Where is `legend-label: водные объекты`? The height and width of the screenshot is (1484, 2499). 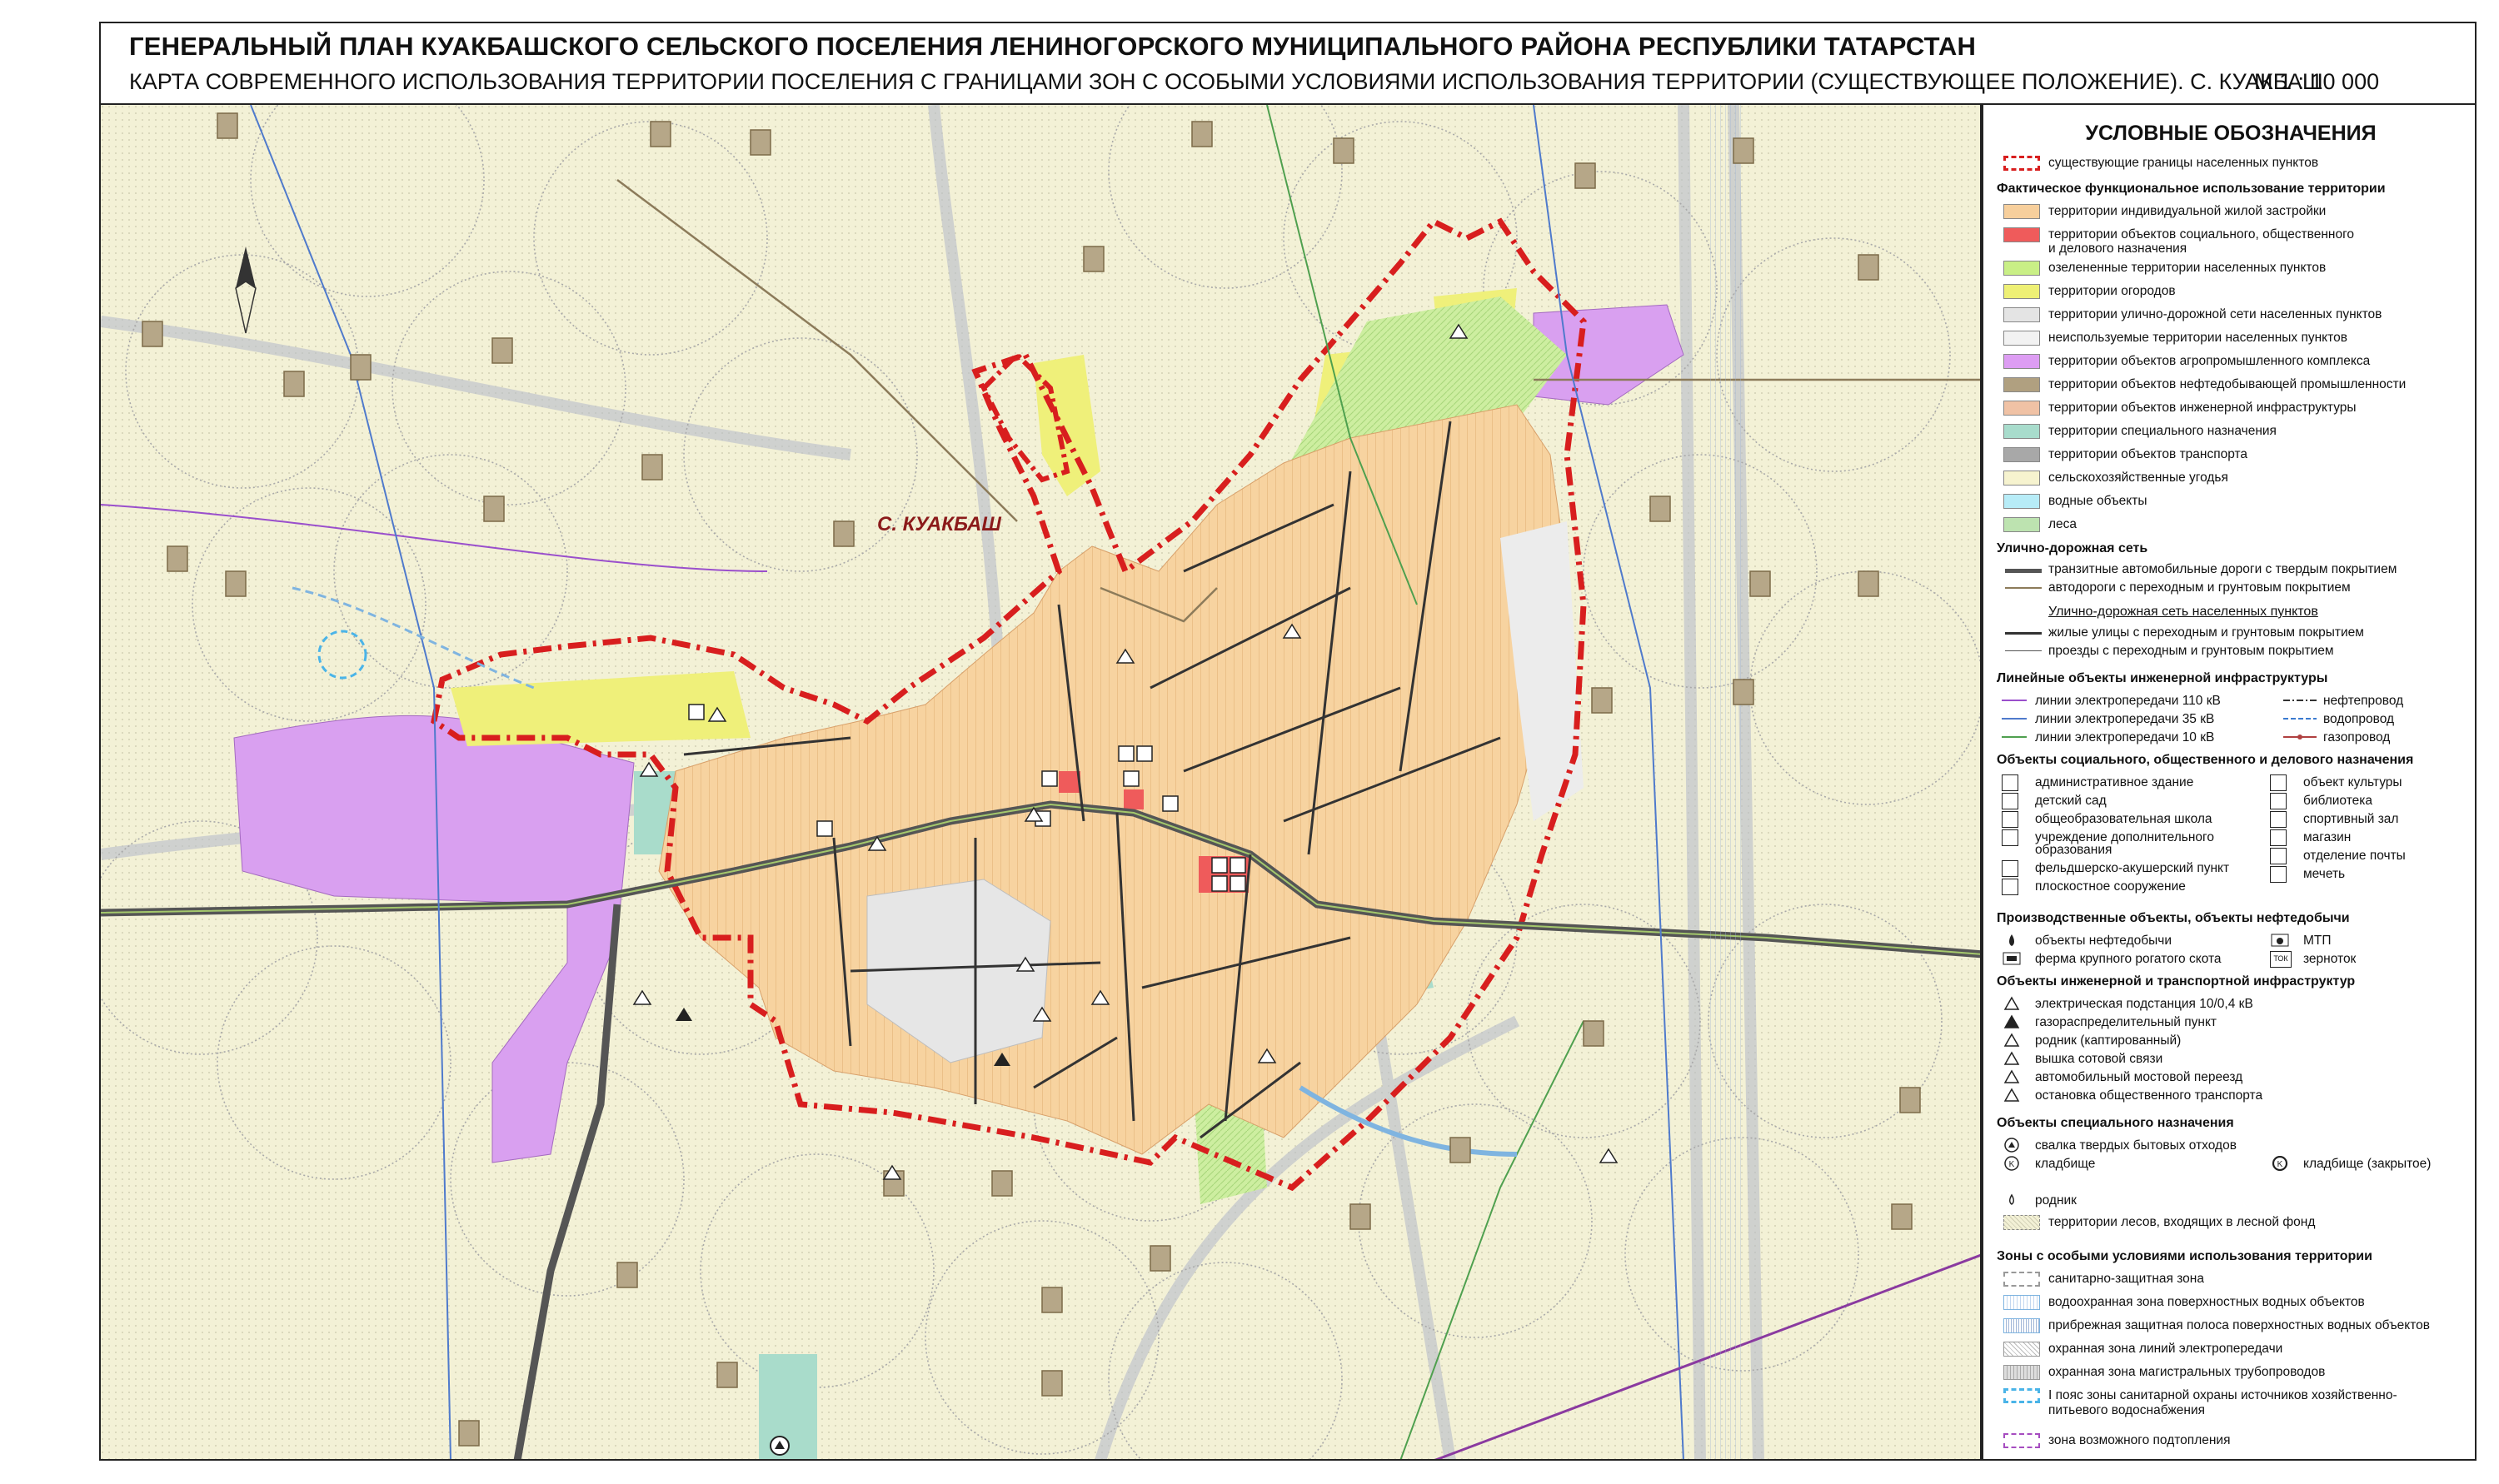 legend-label: водные объекты is located at coordinates (2097, 501).